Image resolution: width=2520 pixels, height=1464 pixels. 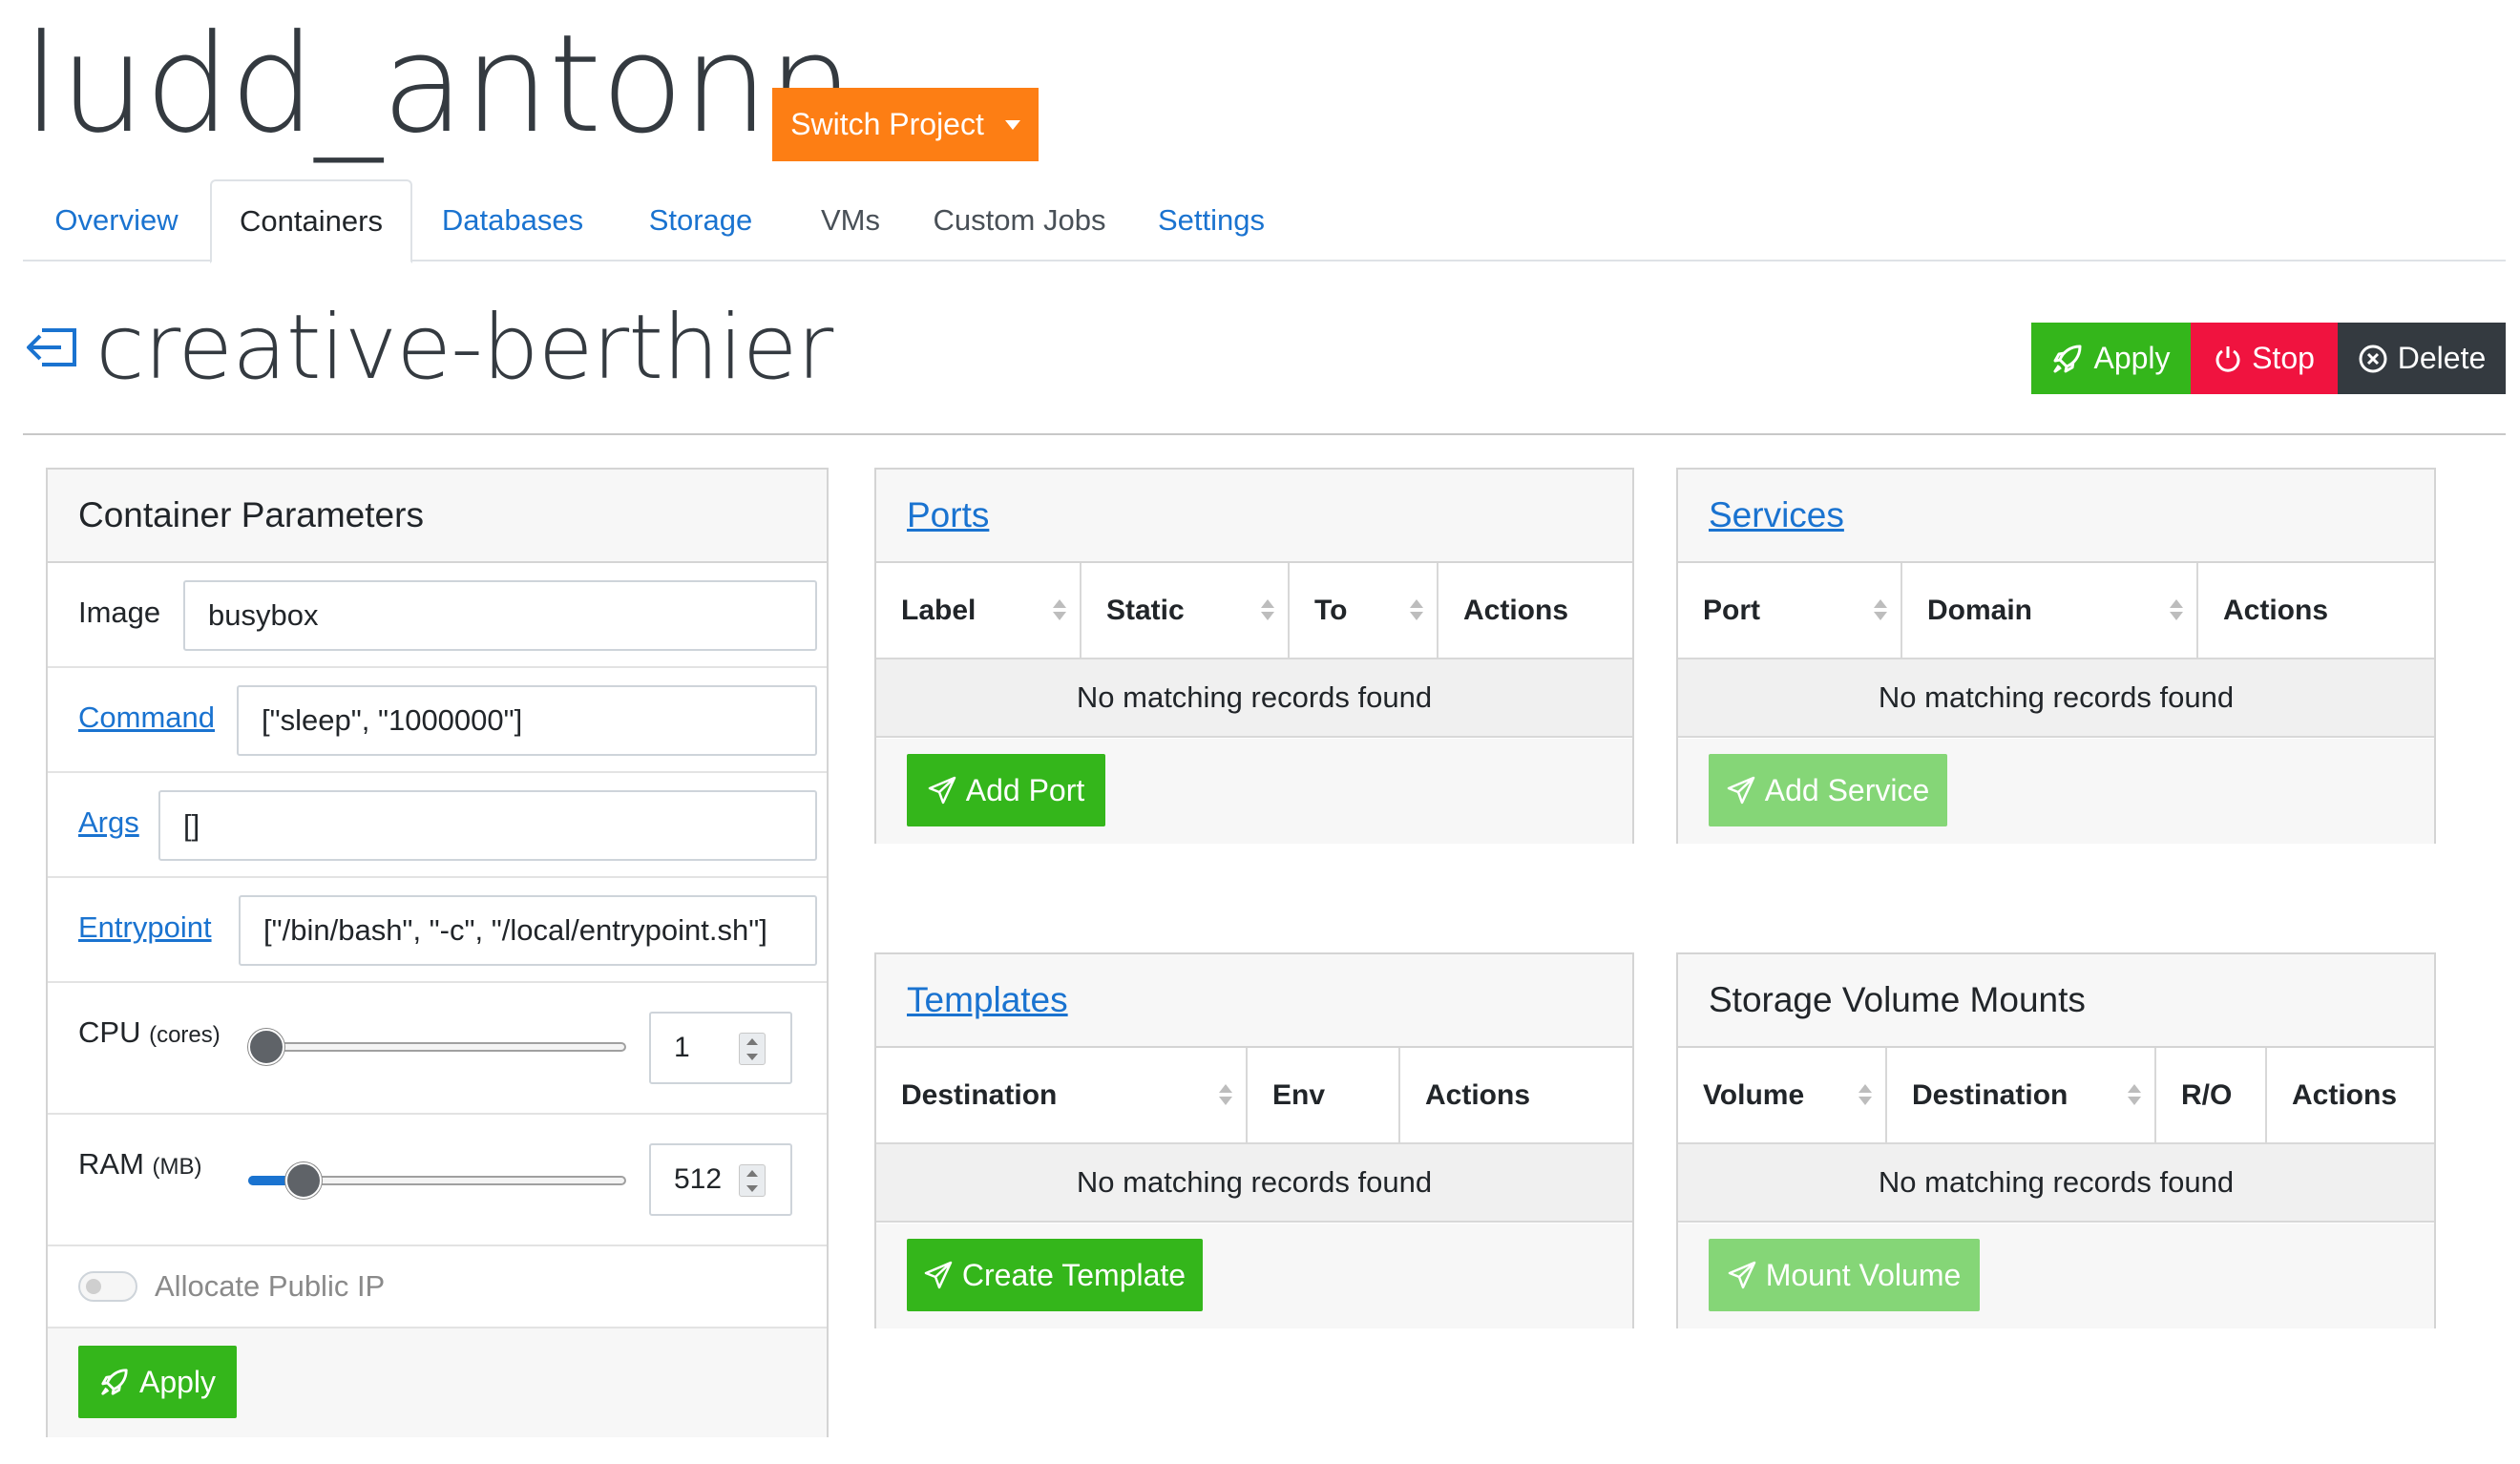 I want to click on cpu-slider-track, so click(x=437, y=1047).